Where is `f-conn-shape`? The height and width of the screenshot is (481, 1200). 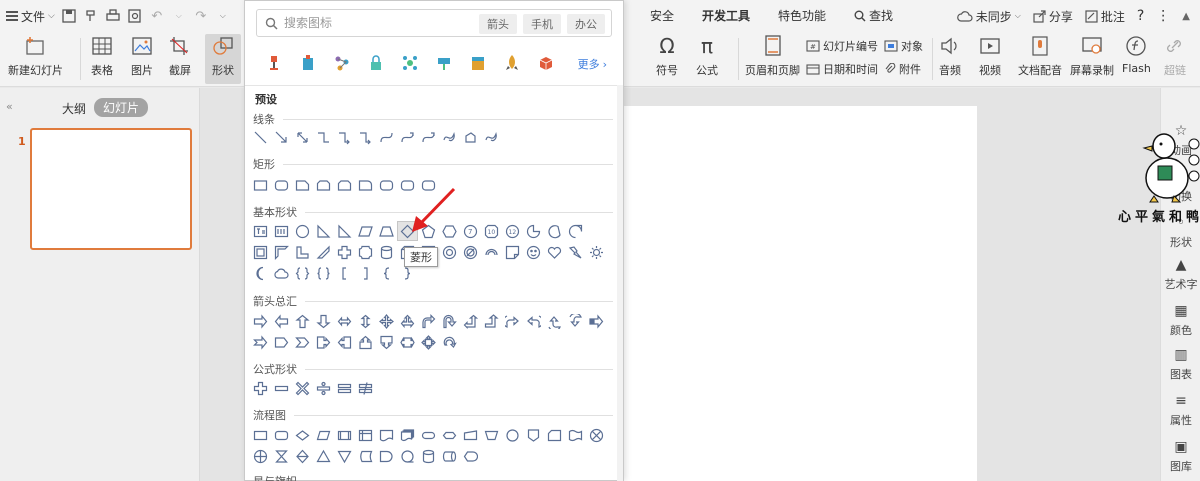
f-conn-shape is located at coordinates (512, 435).